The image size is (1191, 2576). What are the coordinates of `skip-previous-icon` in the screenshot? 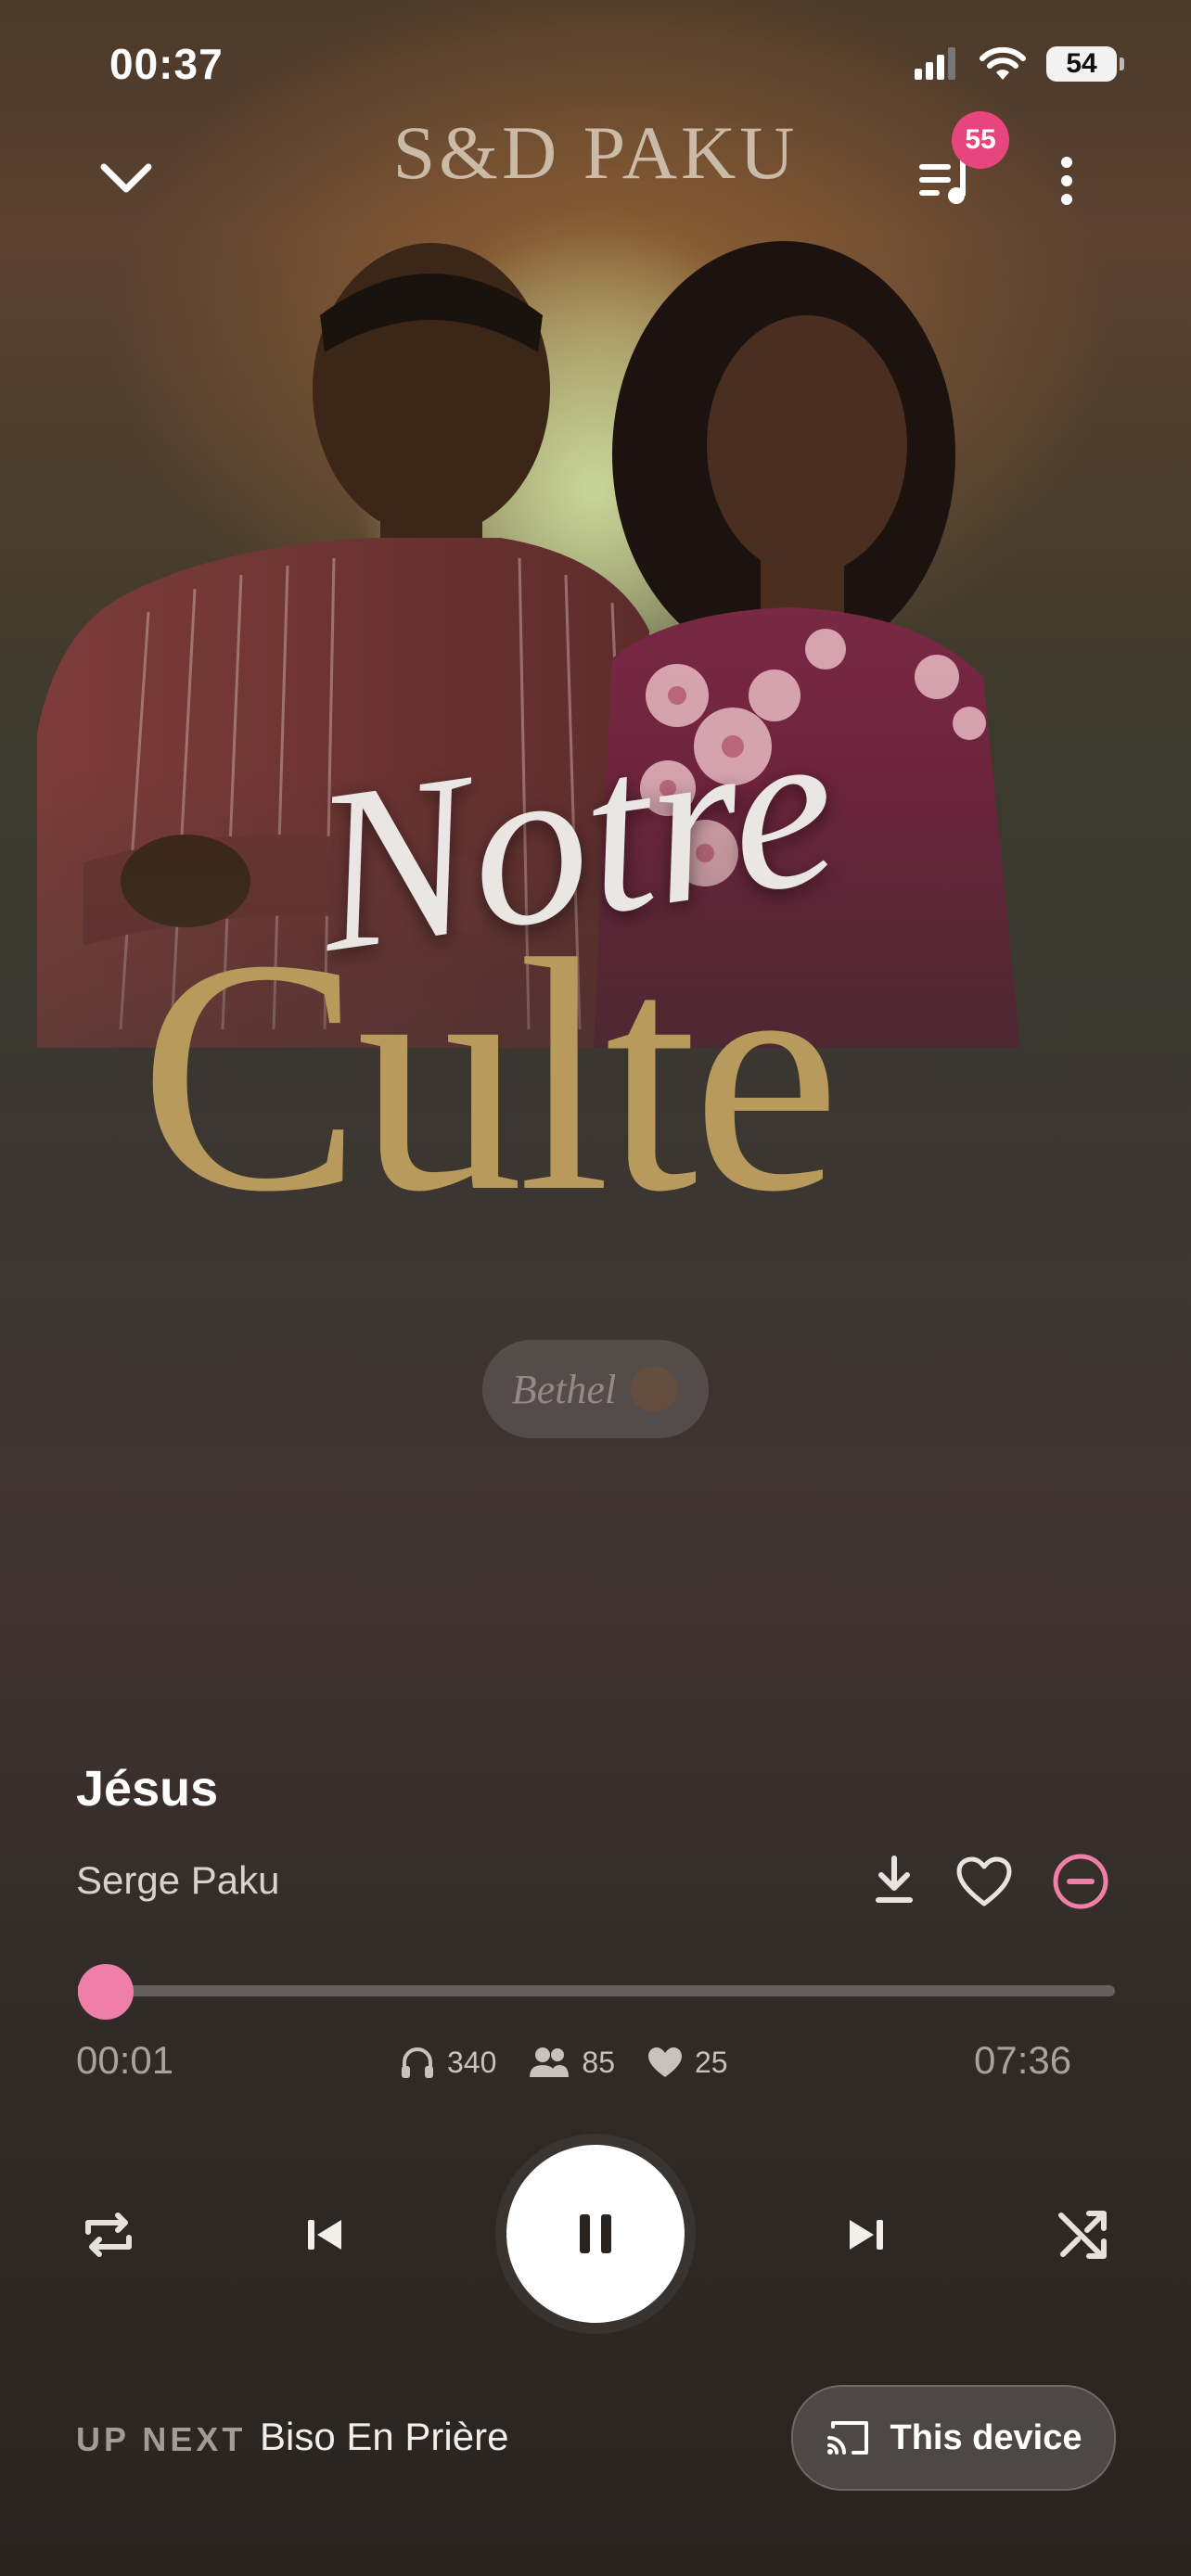 It's located at (324, 2235).